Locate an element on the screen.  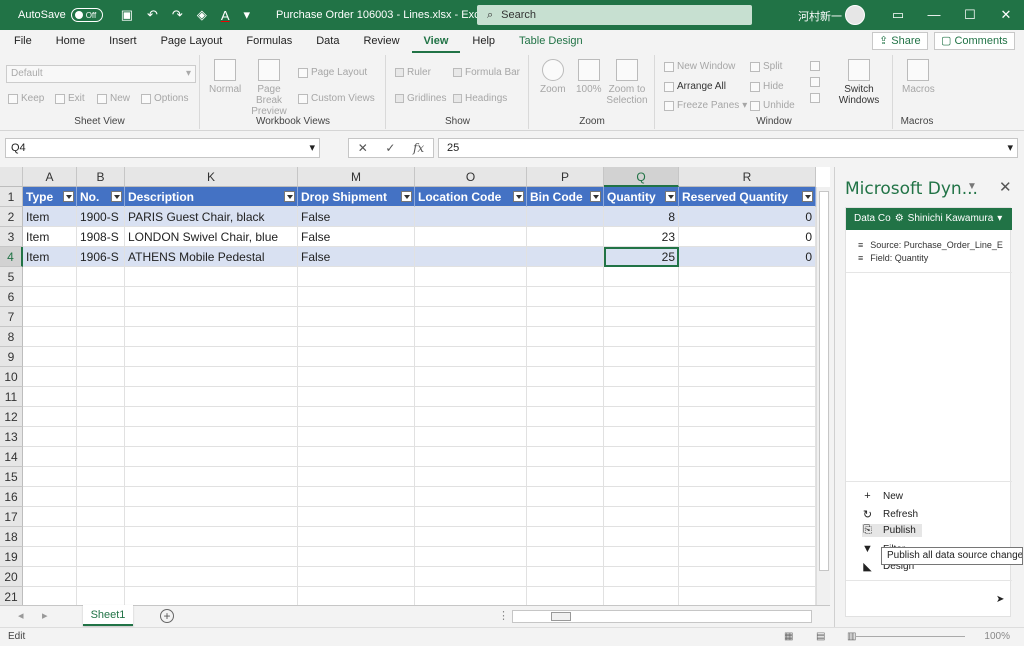
tab-split-handle-icon: ⋮ is located at coordinates (503, 615).